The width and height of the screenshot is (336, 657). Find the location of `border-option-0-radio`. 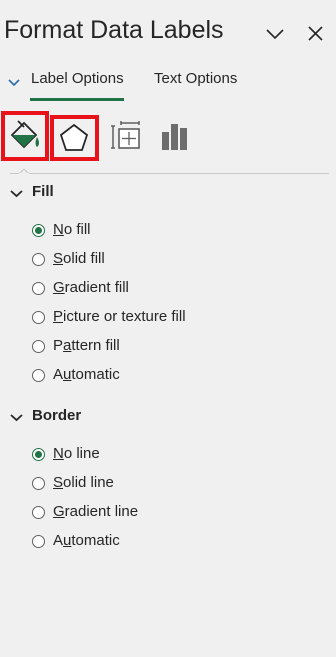

border-option-0-radio is located at coordinates (38, 454).